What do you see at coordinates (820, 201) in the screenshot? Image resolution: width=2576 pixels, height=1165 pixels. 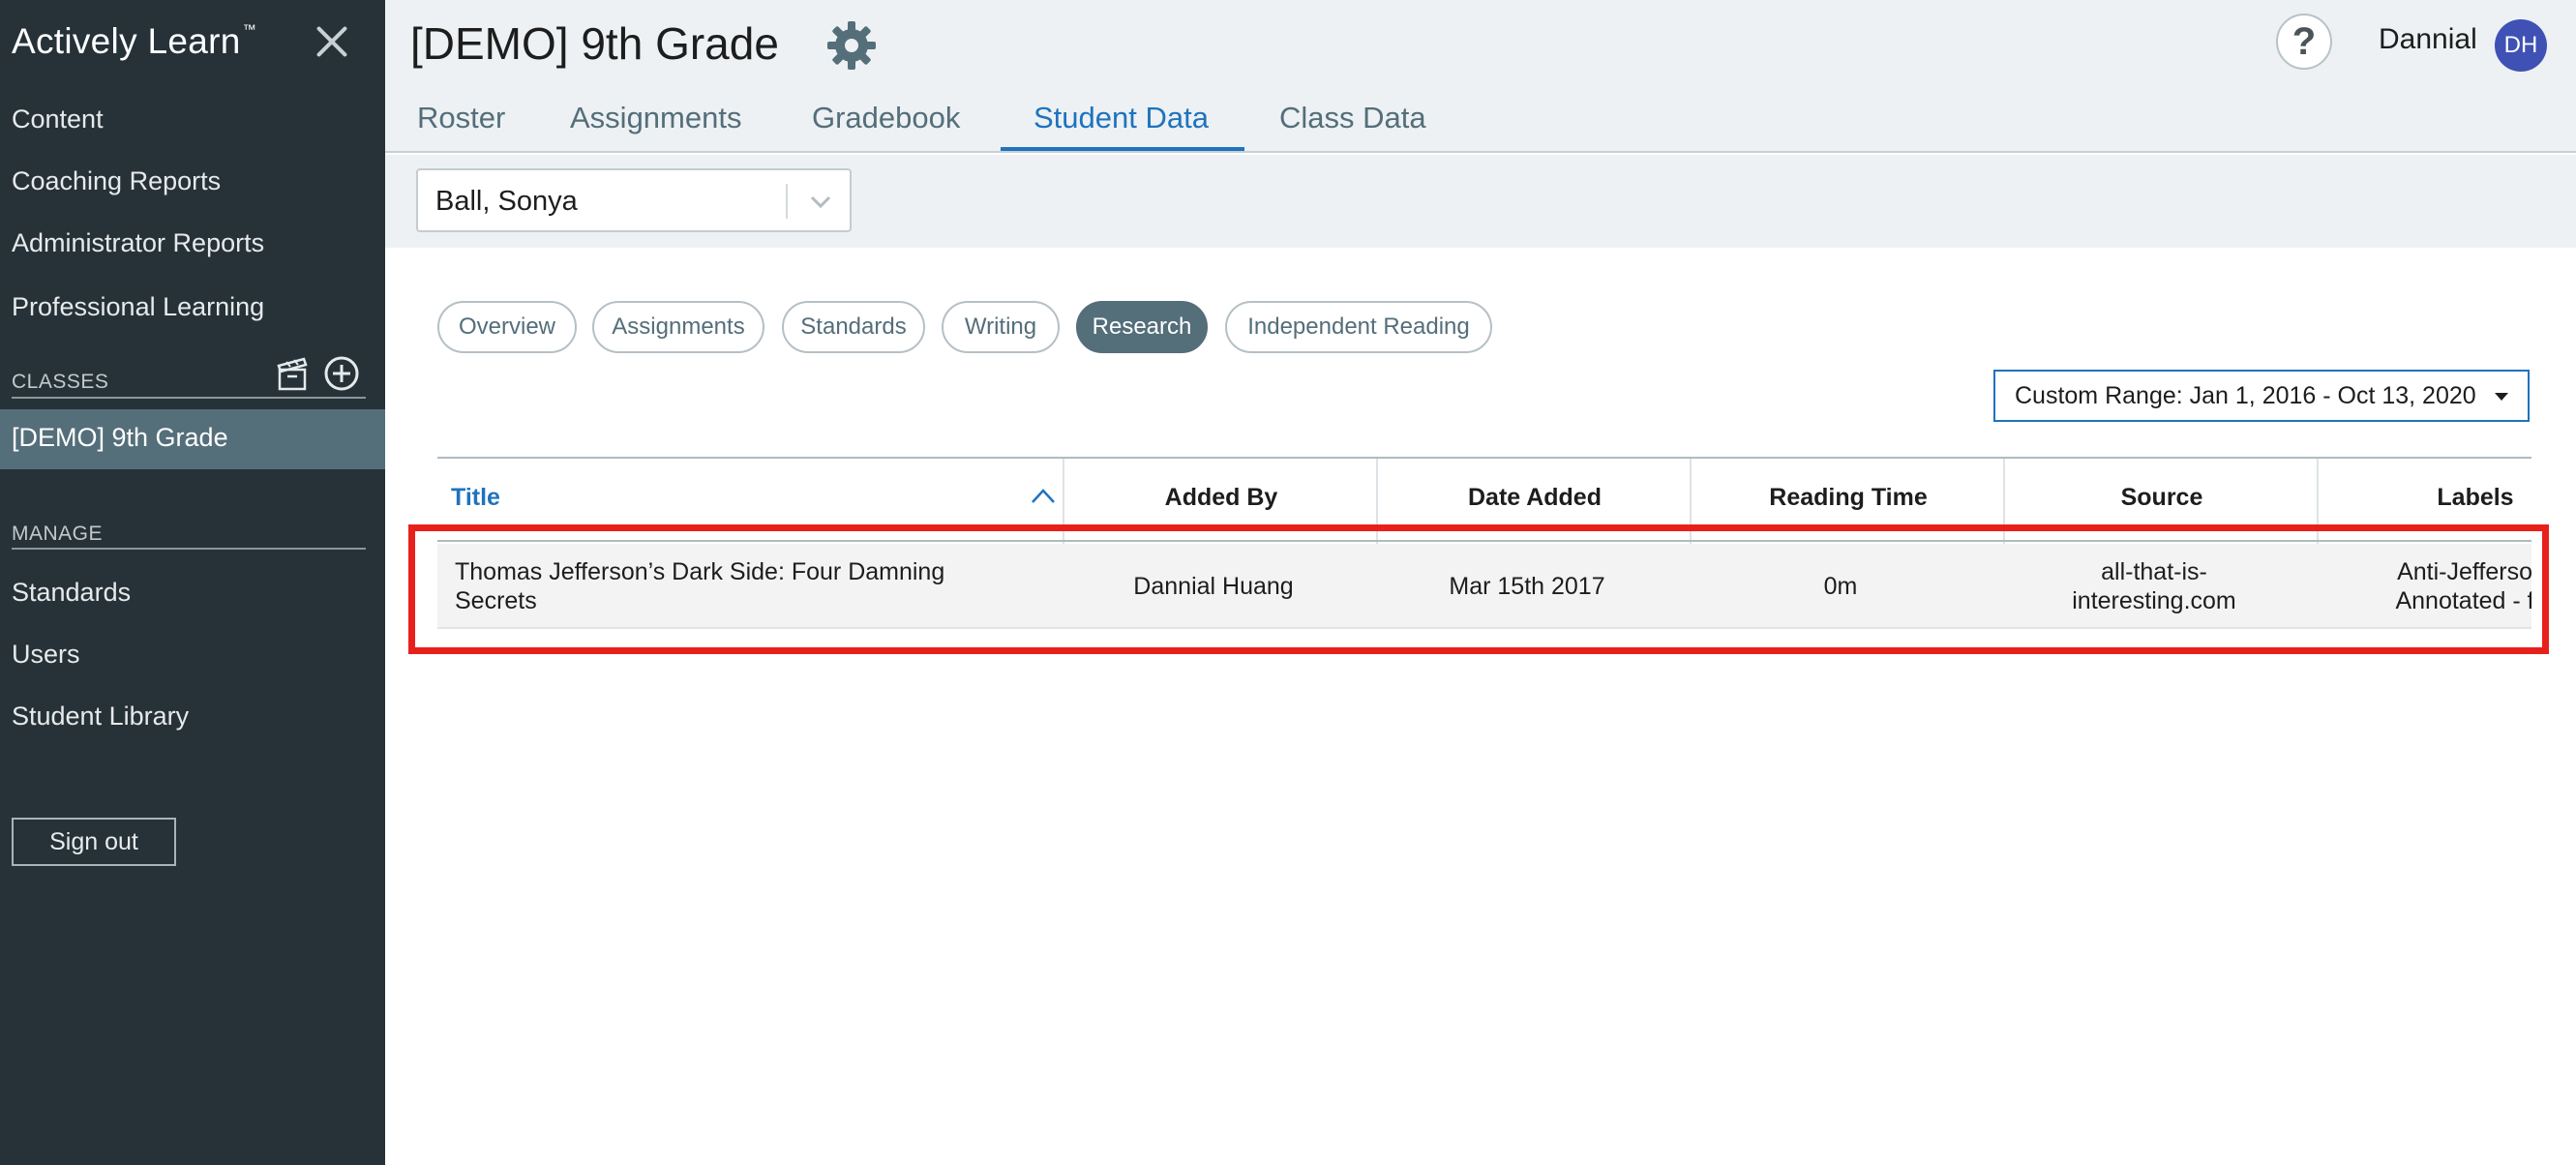 I see `chevron-down-icon` at bounding box center [820, 201].